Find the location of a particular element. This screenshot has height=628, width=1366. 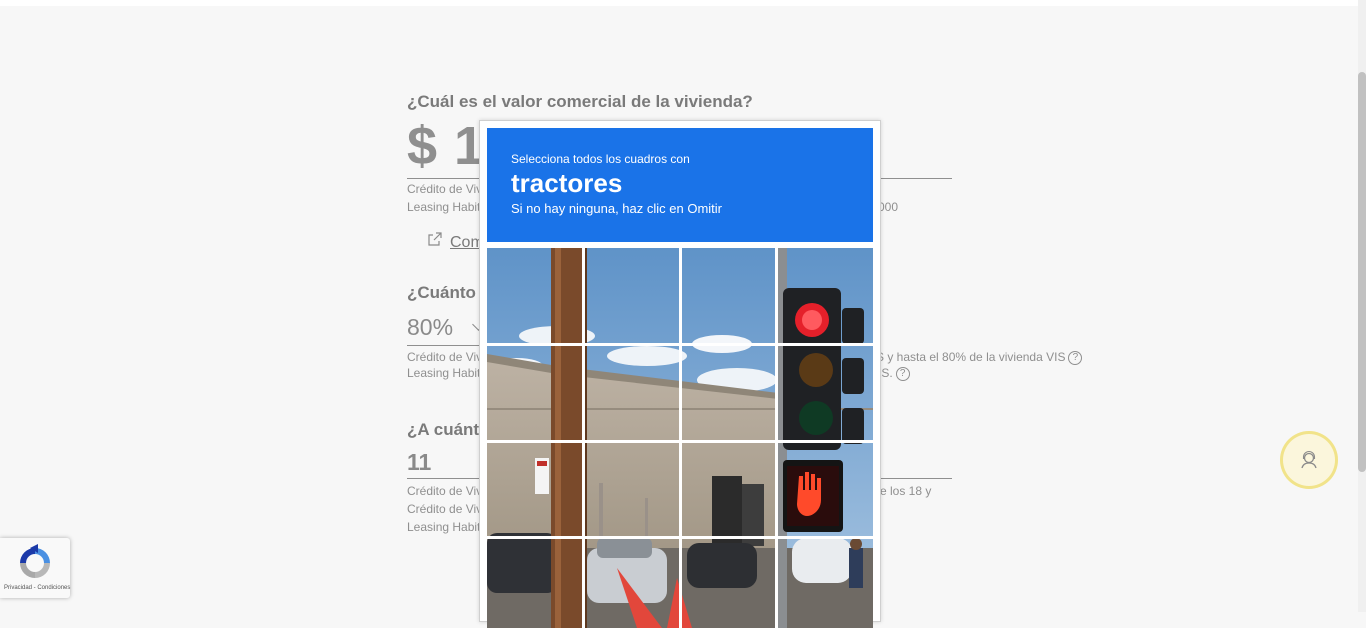

recaptcha-badge: Privacidad - Condiciones is located at coordinates (35, 568).